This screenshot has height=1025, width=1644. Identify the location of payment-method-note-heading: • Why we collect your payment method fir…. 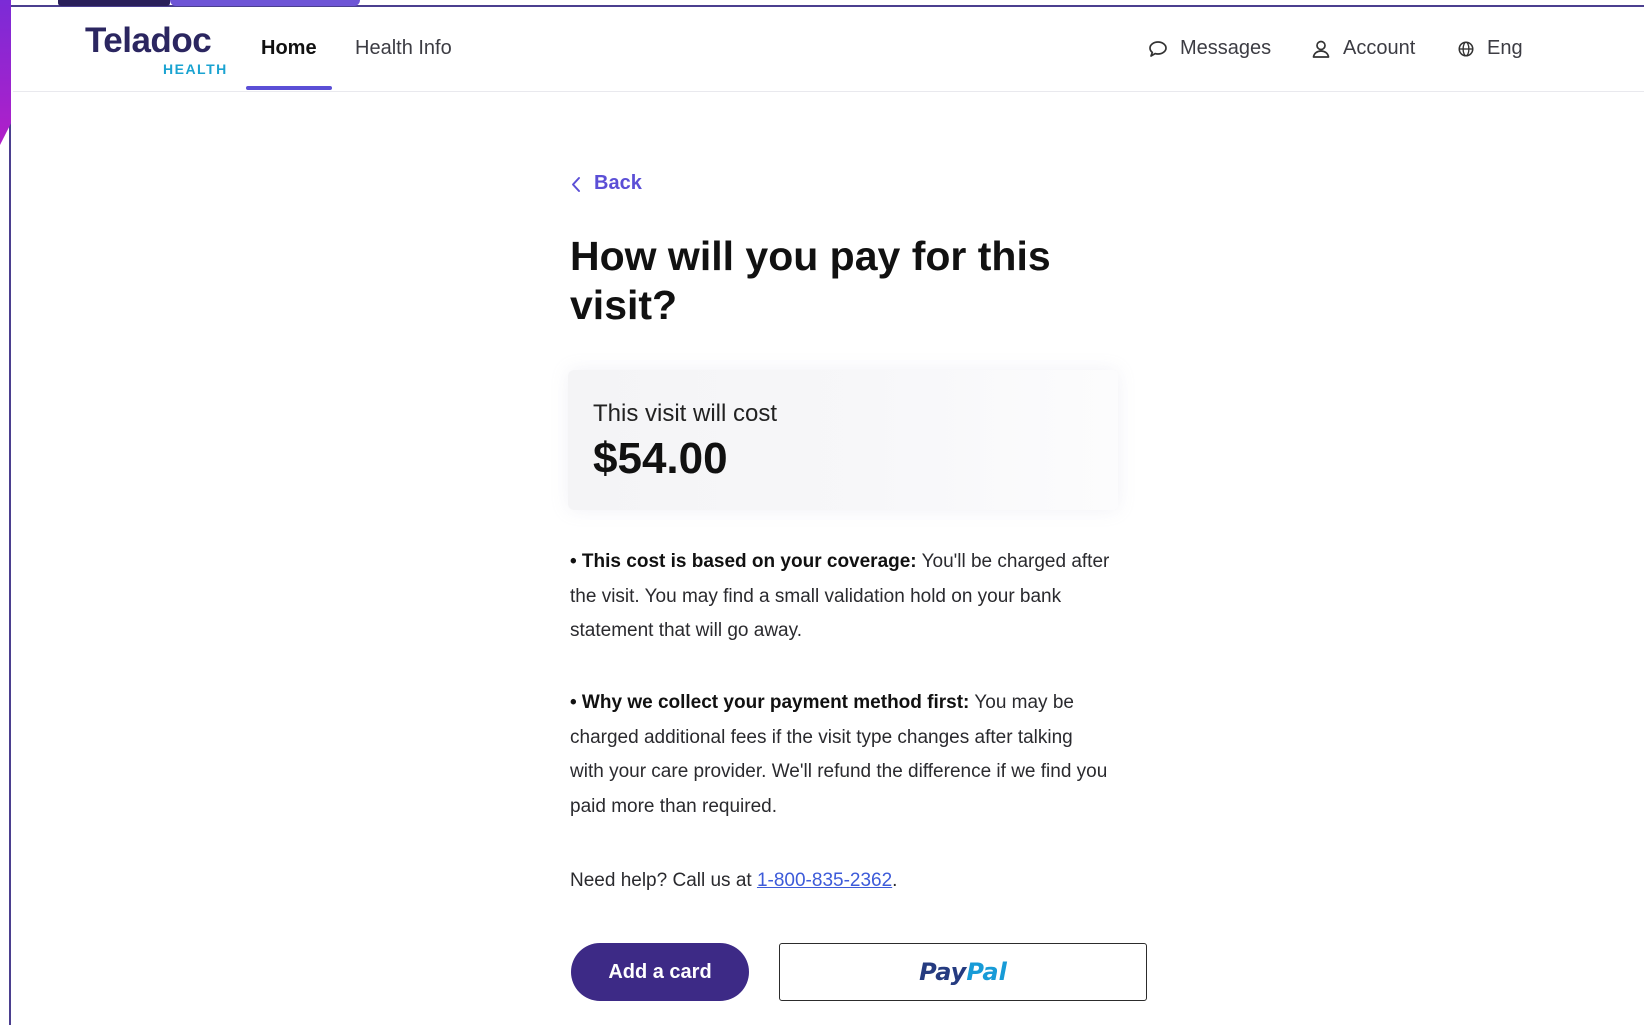
(770, 702).